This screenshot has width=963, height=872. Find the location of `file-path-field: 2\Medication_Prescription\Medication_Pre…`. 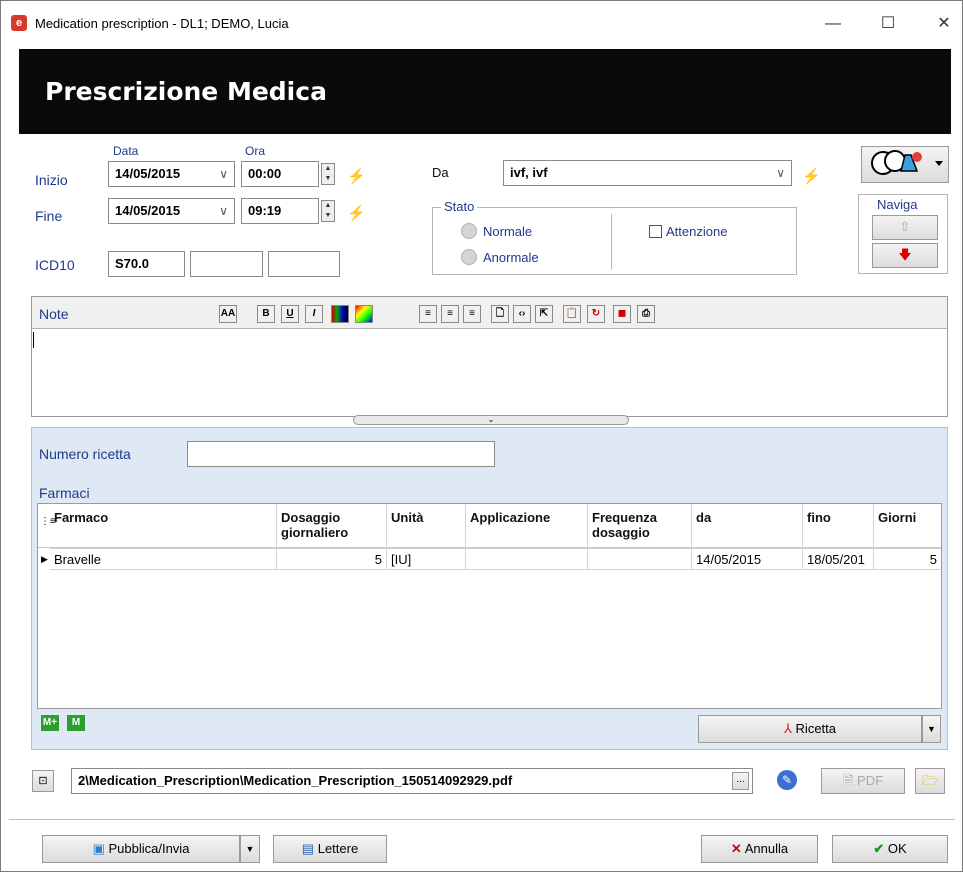

file-path-field: 2\Medication_Prescription\Medication_Pre… is located at coordinates (412, 781).